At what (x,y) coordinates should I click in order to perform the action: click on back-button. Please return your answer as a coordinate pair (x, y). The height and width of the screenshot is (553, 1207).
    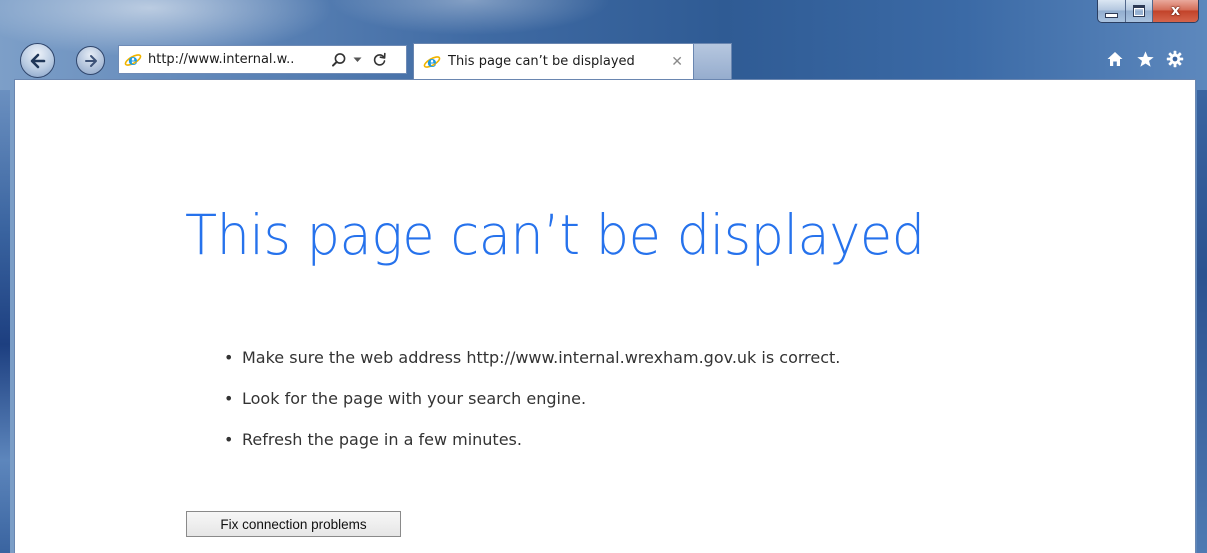
    Looking at the image, I should click on (37, 60).